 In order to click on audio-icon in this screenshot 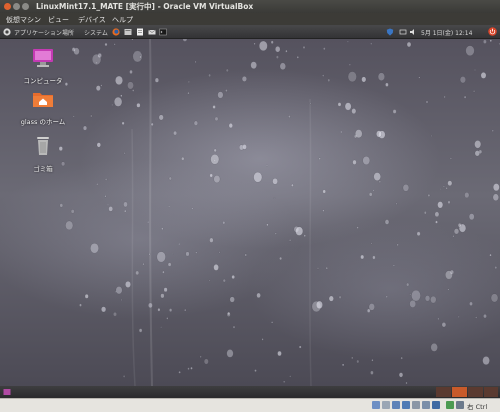, I will do `click(396, 405)`.